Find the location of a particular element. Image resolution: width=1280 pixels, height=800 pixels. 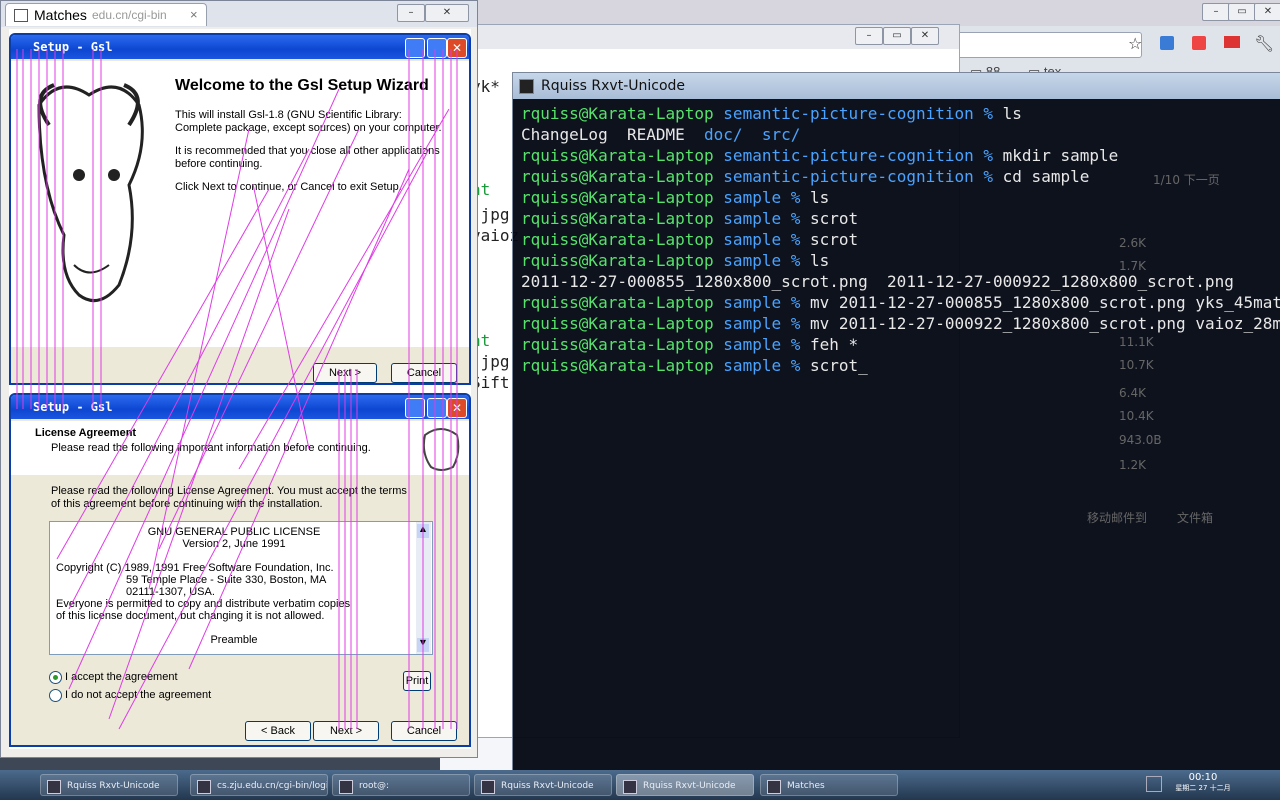

output-segment: ChangeLog README is located at coordinates (613, 134).